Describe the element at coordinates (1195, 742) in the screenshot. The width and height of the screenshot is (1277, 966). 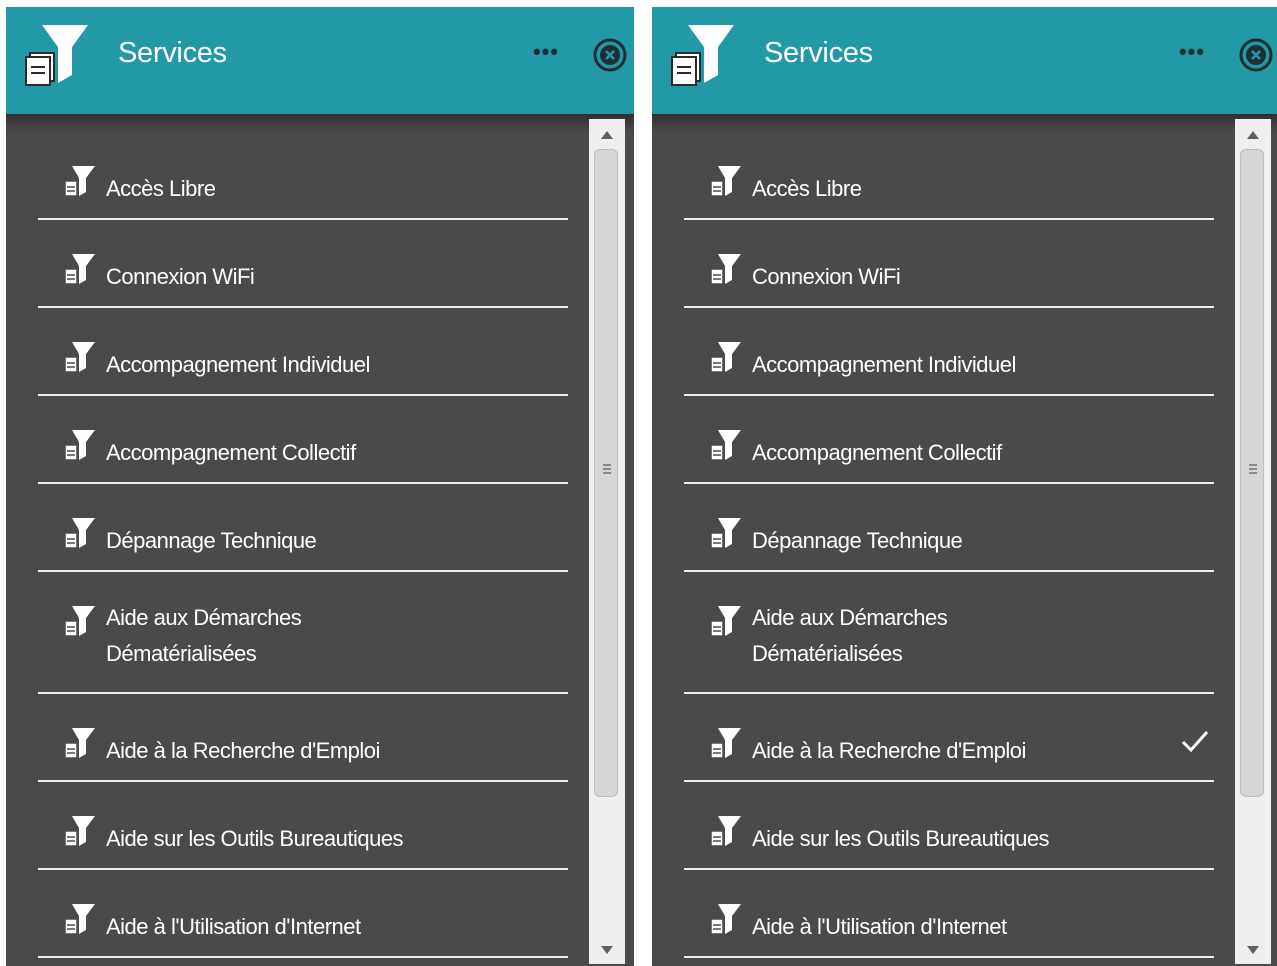
I see `checkmark-icon` at that location.